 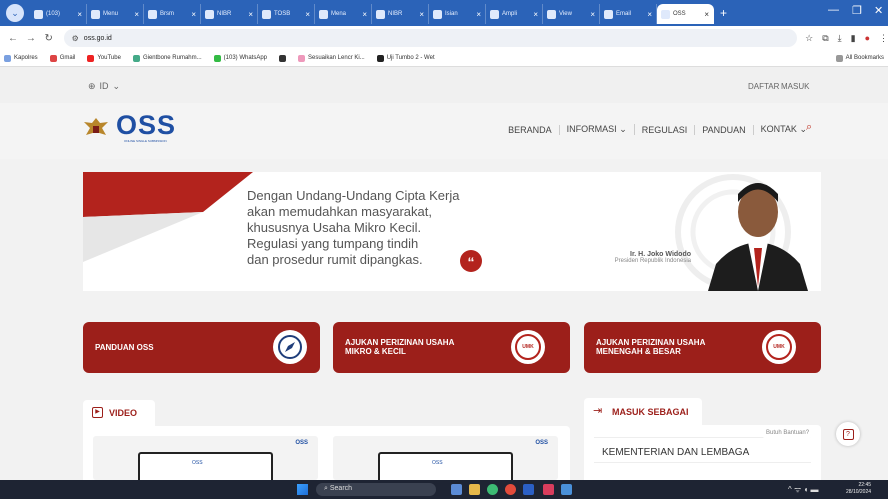 I want to click on tab-label: Mena, so click(x=339, y=14).